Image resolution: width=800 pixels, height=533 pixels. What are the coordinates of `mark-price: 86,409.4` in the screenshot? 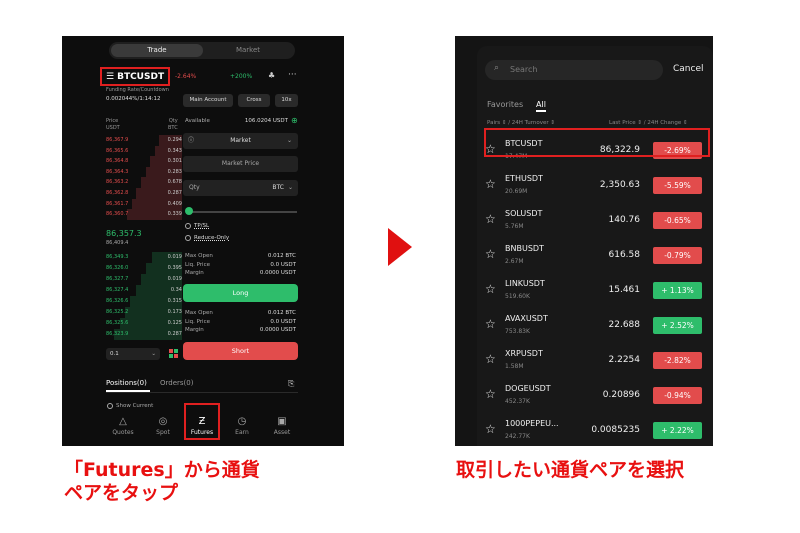 It's located at (117, 243).